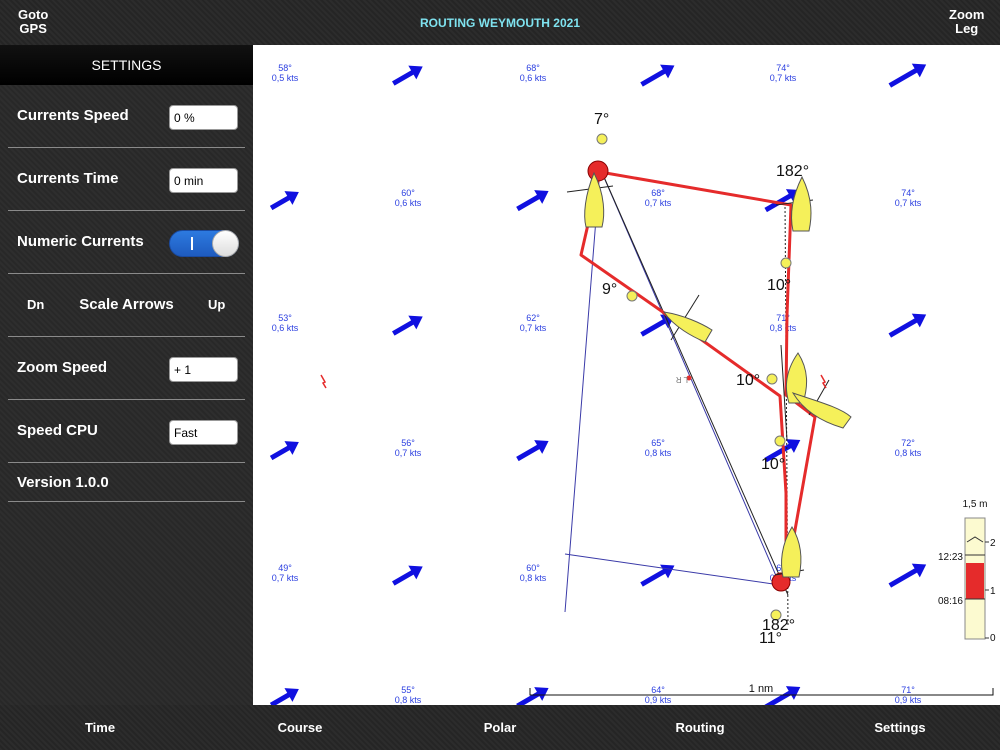  I want to click on routing-track, so click(698, 376).